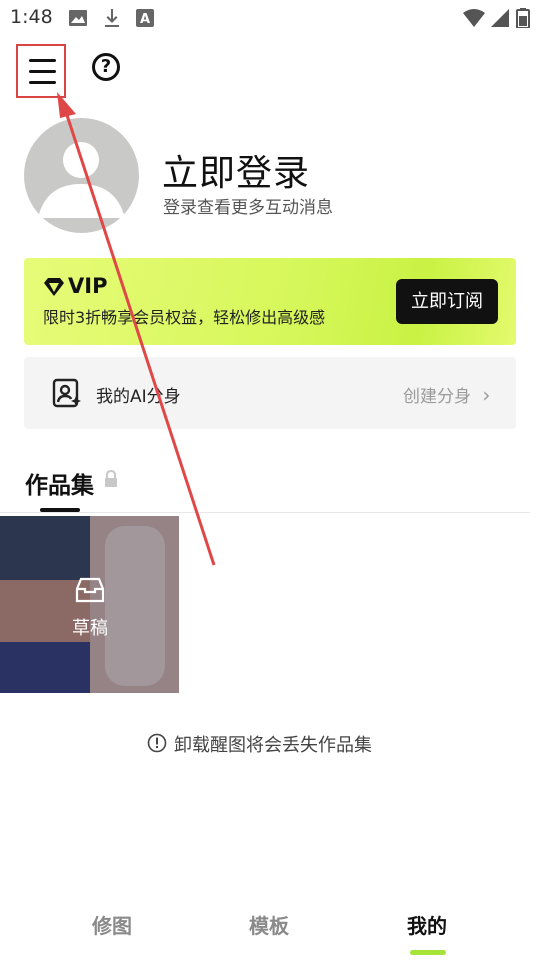 The width and height of the screenshot is (540, 960). Describe the element at coordinates (88, 286) in the screenshot. I see `vip-title: VIP` at that location.